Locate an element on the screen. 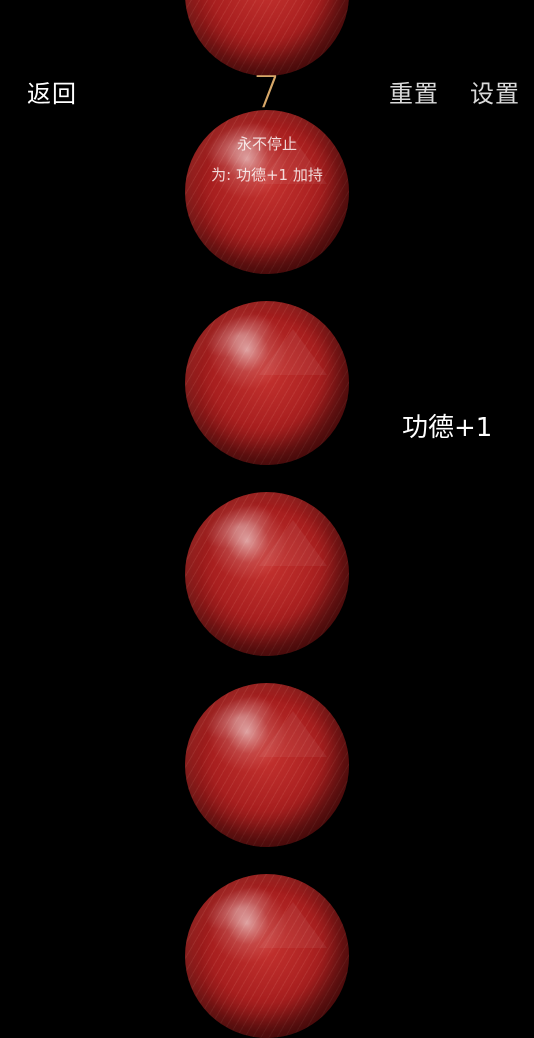 This screenshot has width=534, height=1038. bead-counter: 7 is located at coordinates (267, 92).